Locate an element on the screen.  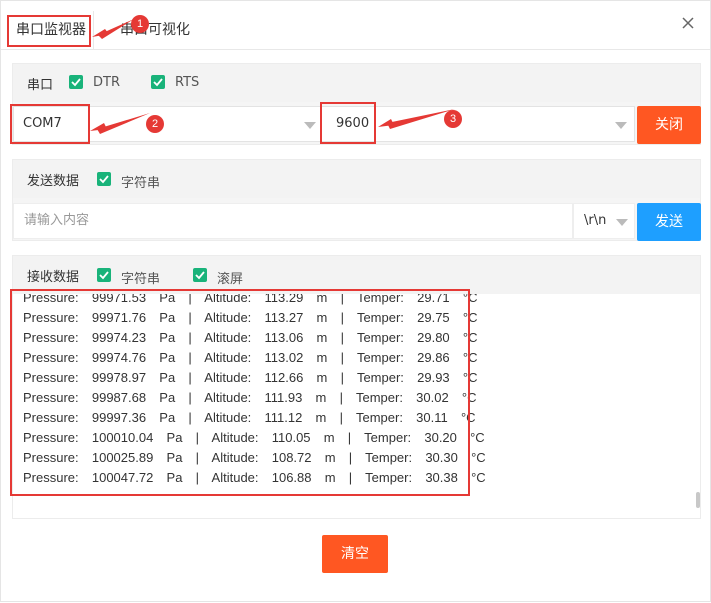
eol-select: \r\n is located at coordinates (604, 221).